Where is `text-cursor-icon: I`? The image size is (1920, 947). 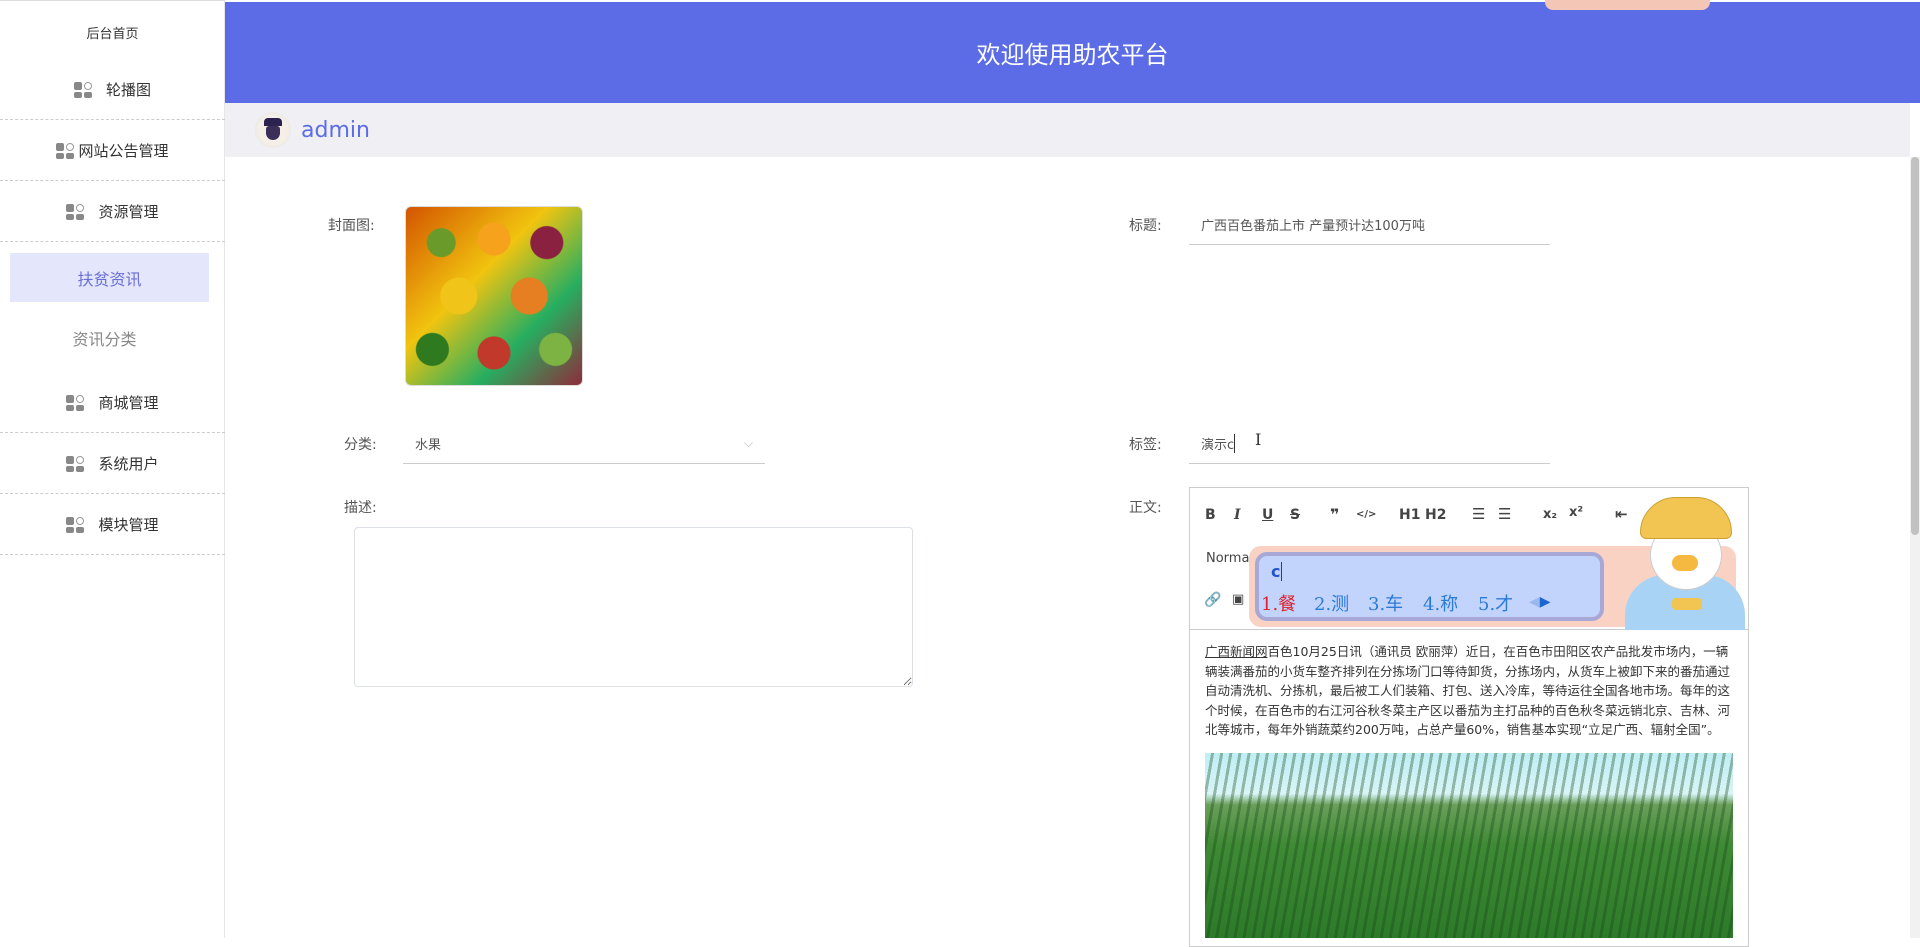
text-cursor-icon: I is located at coordinates (1258, 439).